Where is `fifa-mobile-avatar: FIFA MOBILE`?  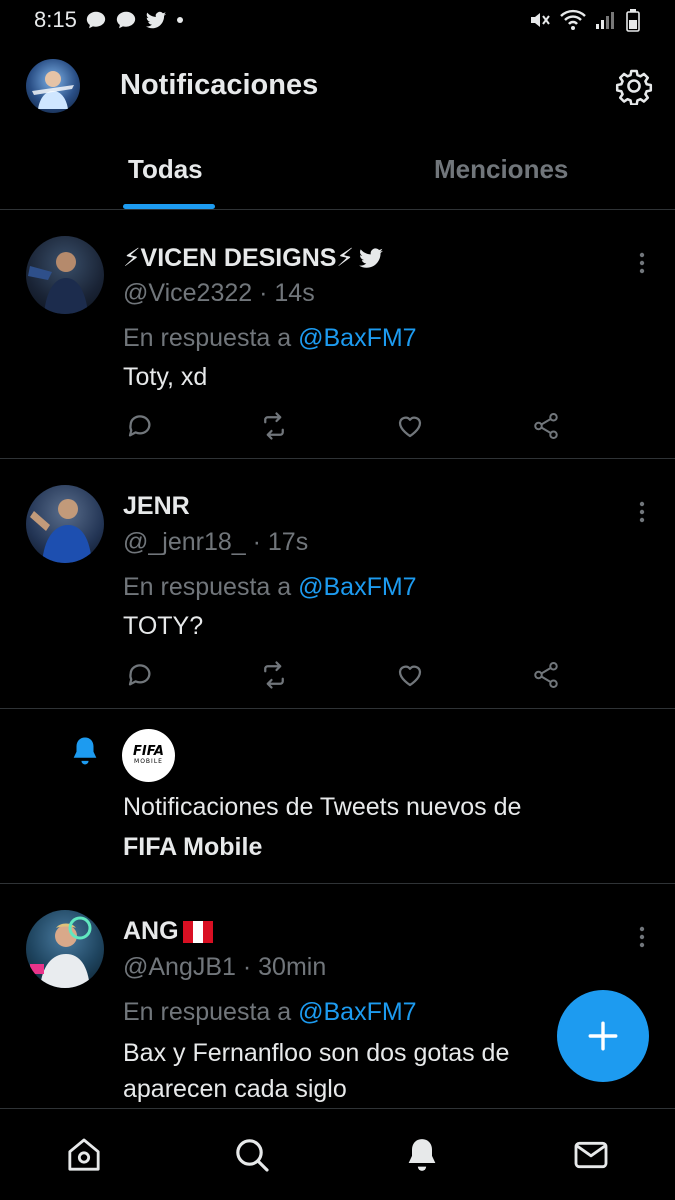
fifa-mobile-avatar: FIFA MOBILE is located at coordinates (148, 755).